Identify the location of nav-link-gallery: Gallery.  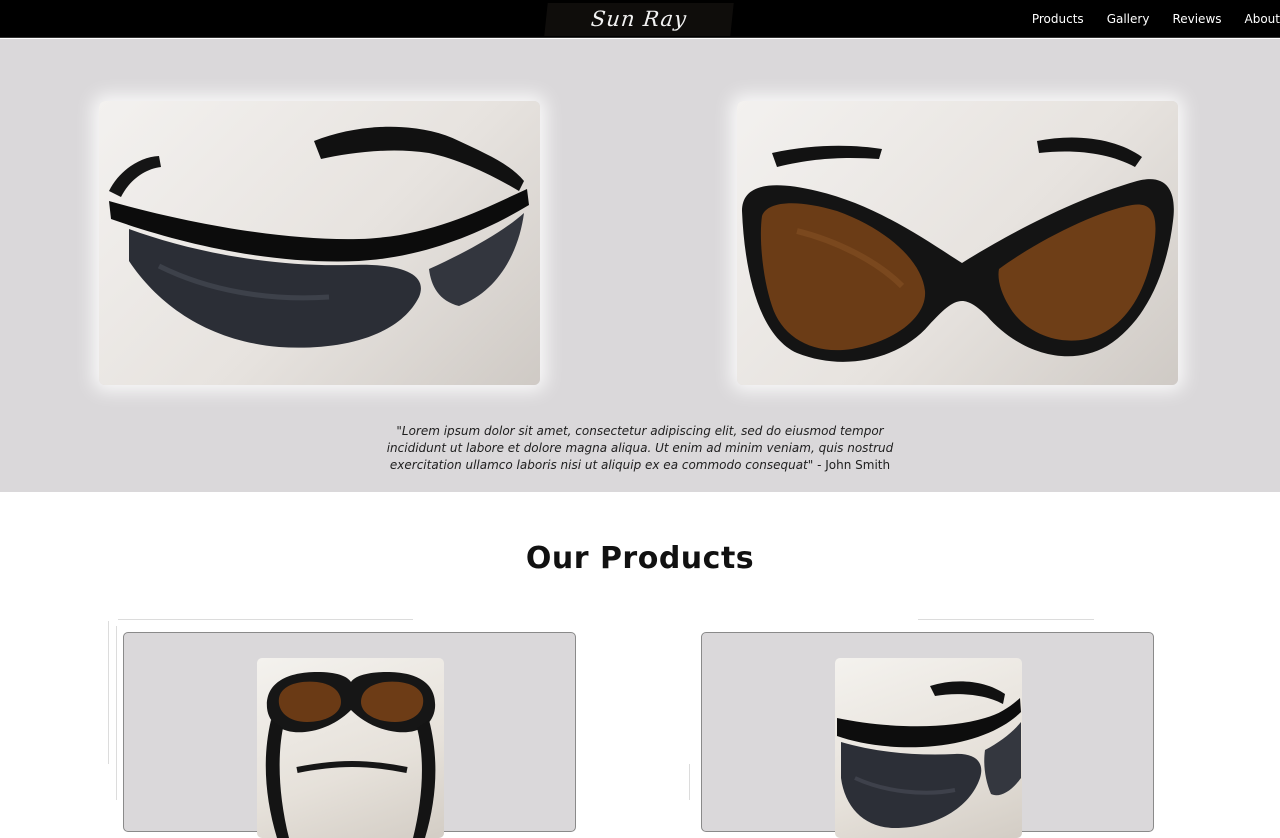
(1128, 19).